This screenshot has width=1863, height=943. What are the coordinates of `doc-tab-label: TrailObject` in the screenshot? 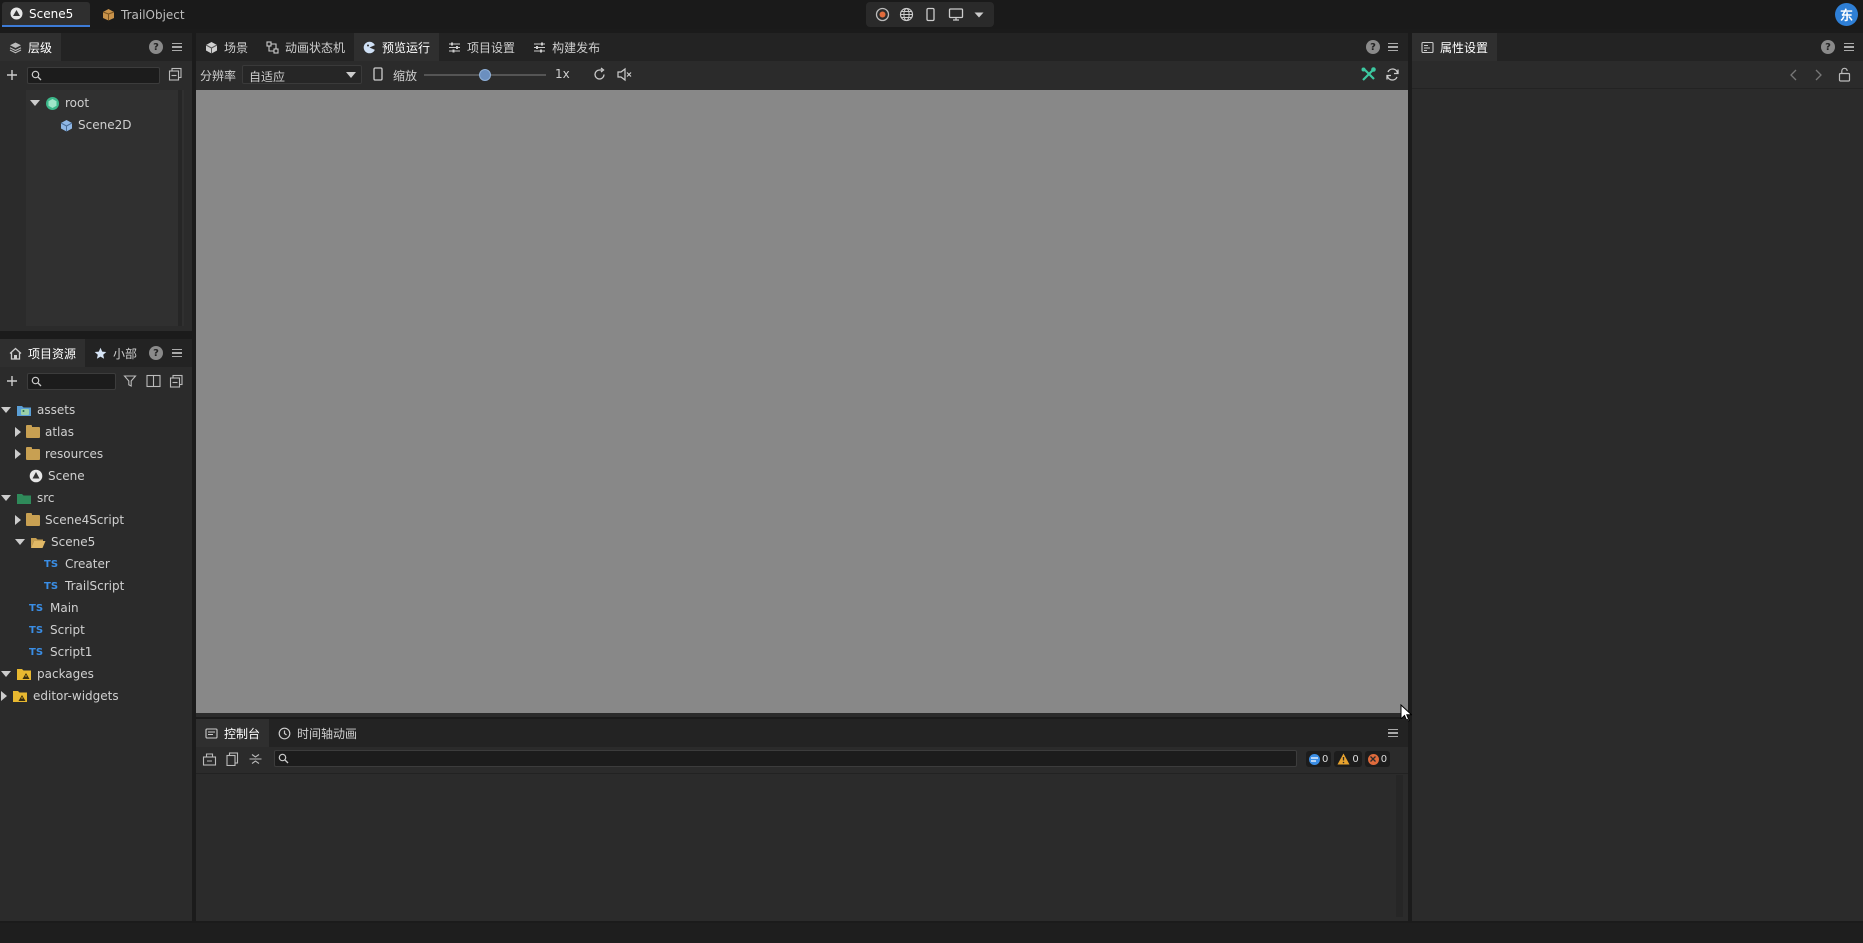 It's located at (153, 14).